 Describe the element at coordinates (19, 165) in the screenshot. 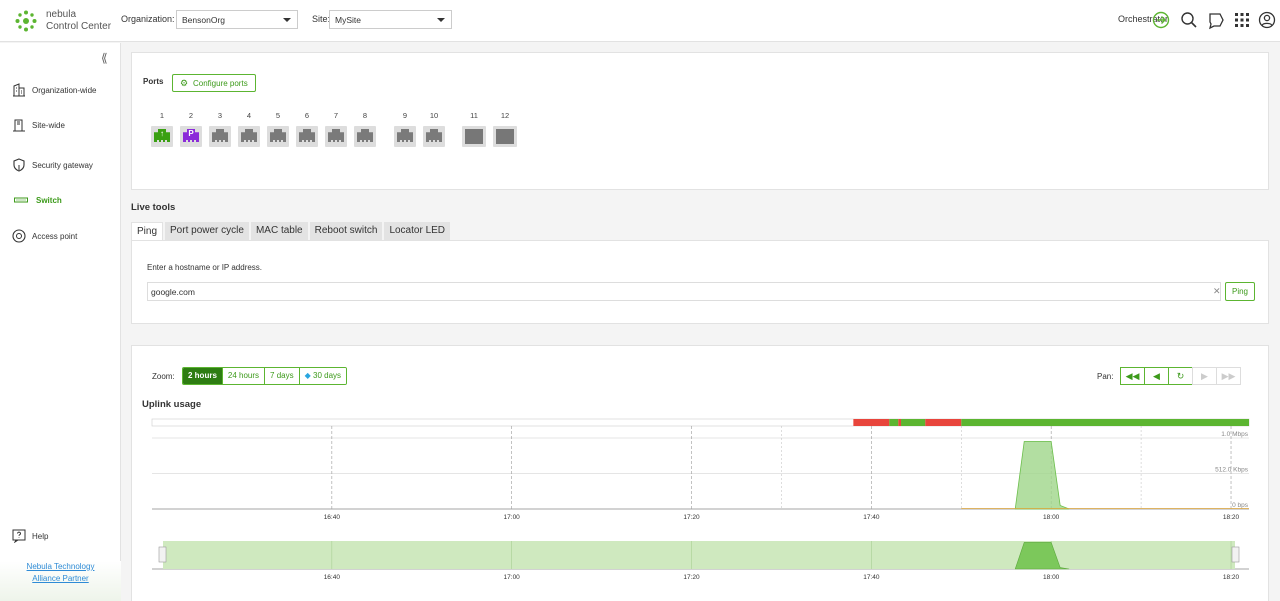

I see `shield-icon` at that location.